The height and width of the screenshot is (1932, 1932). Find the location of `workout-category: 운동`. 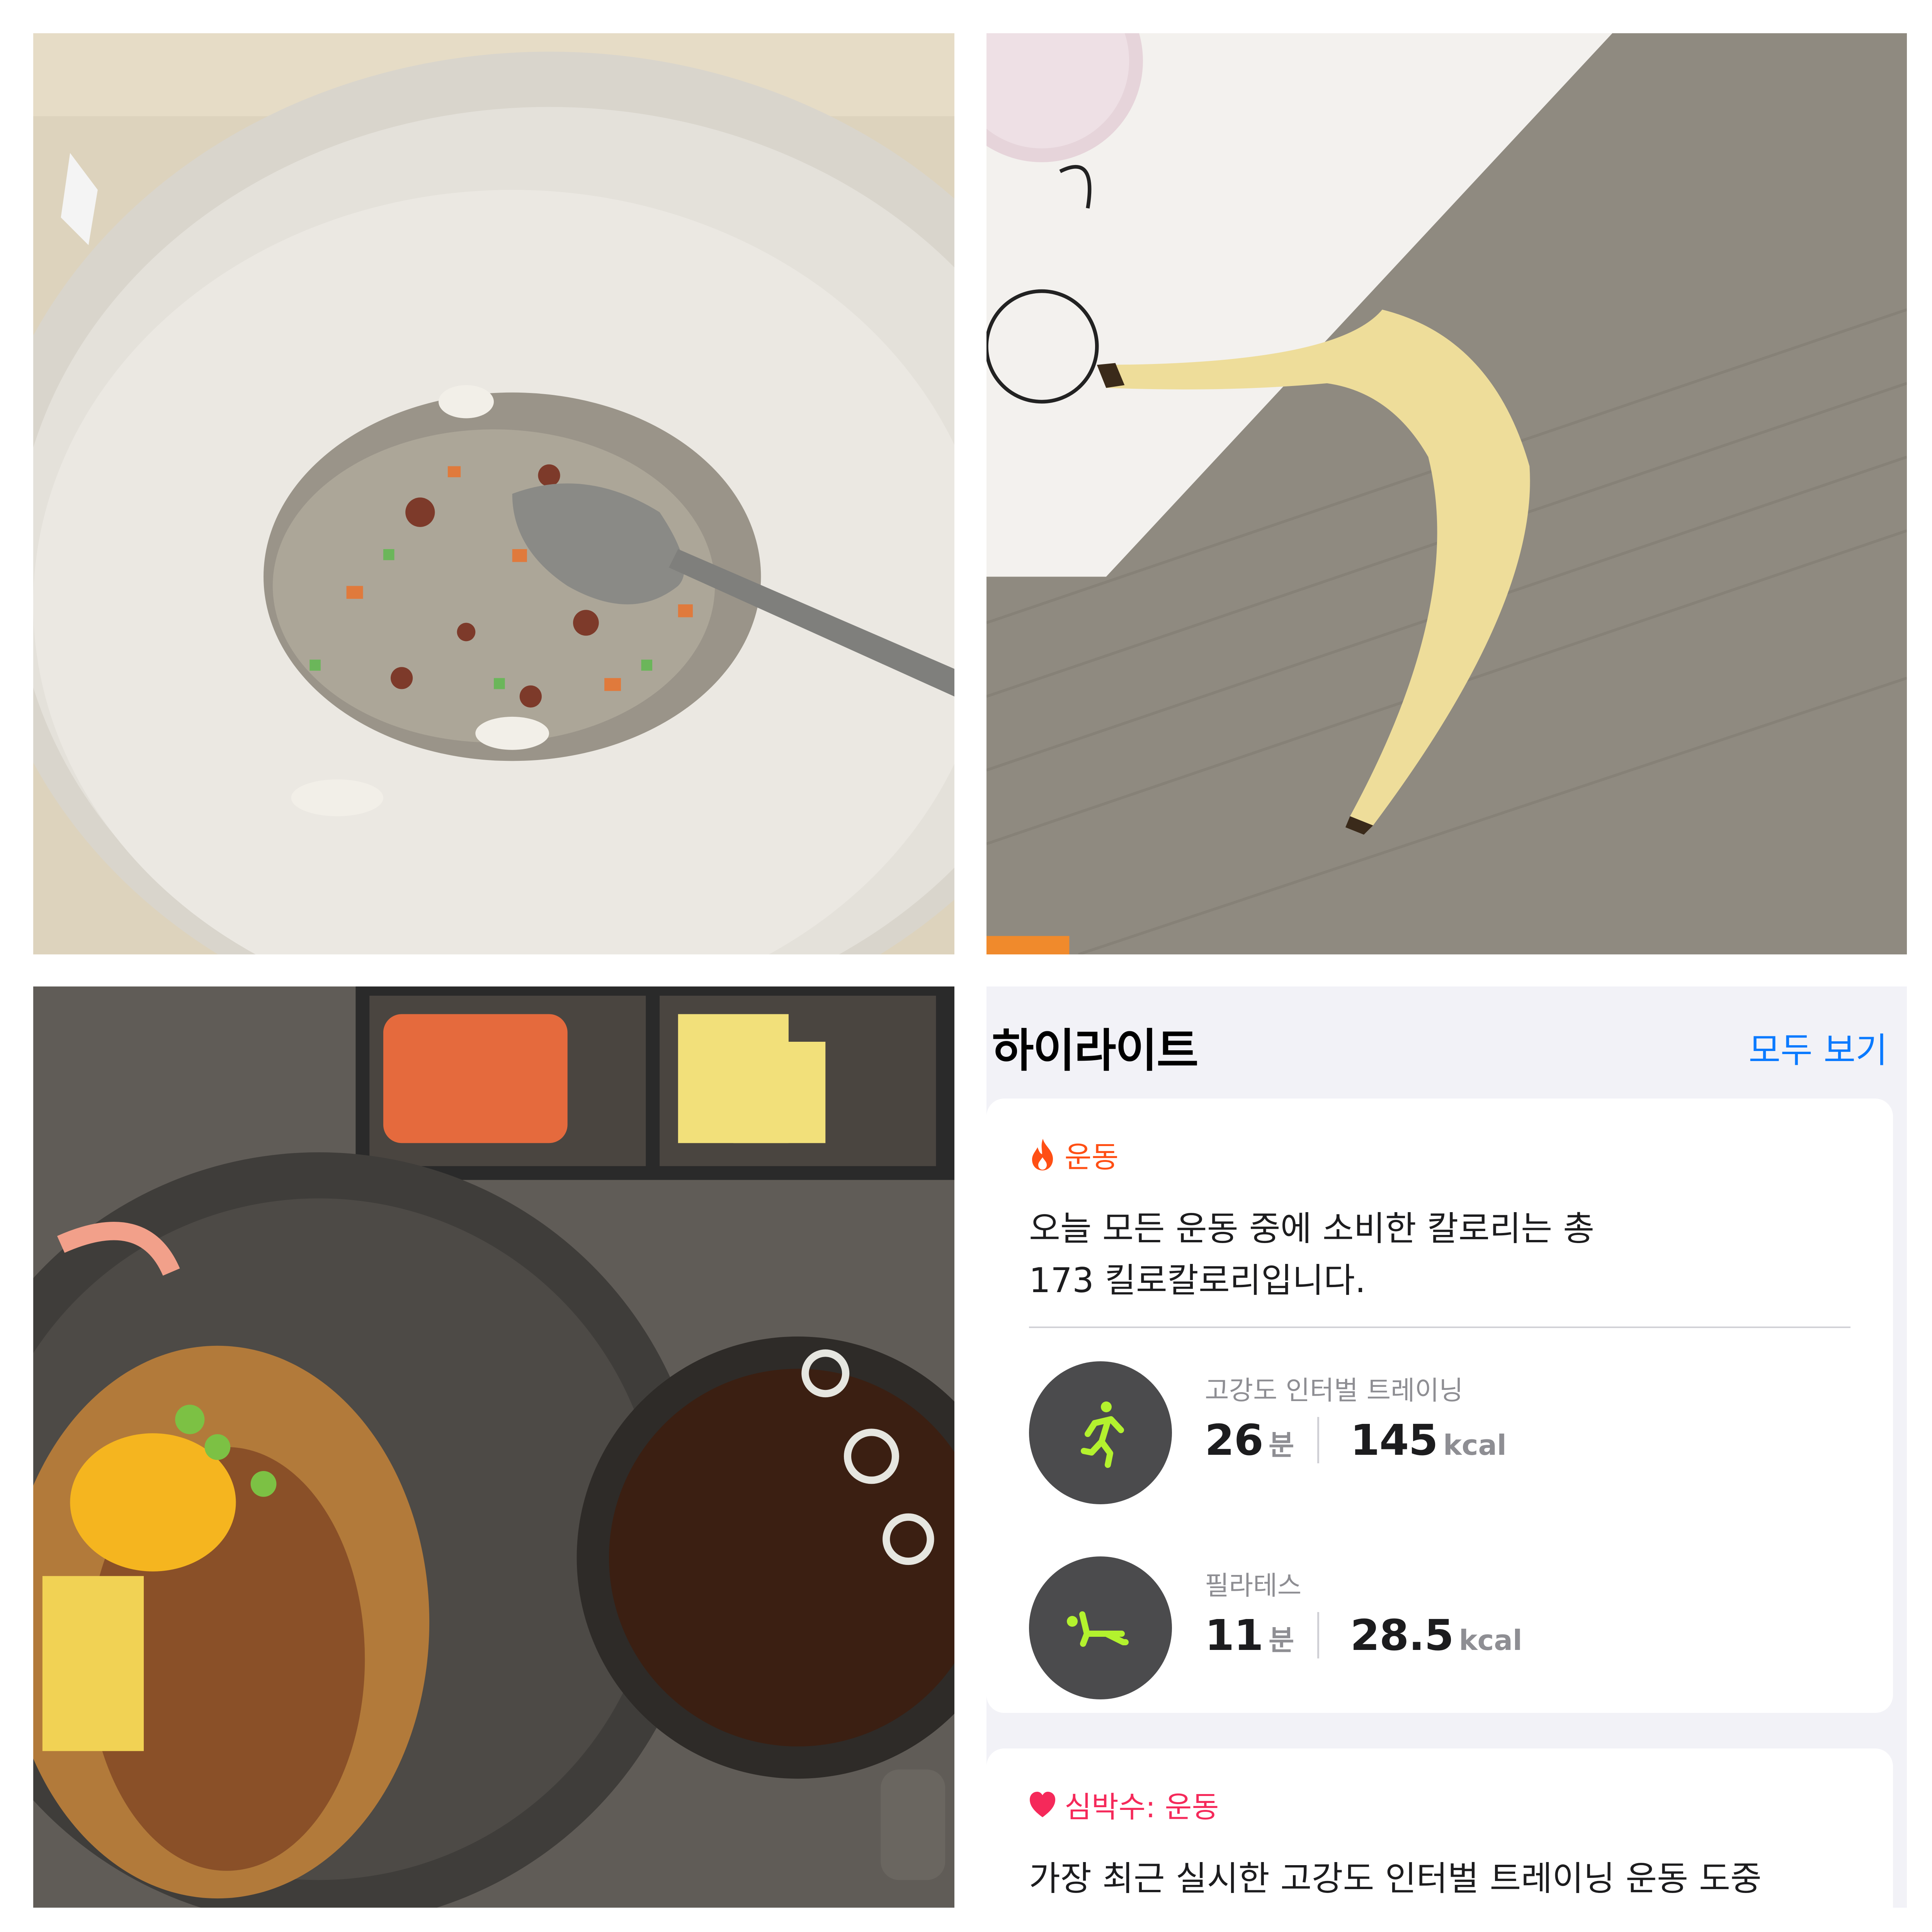

workout-category: 운동 is located at coordinates (1074, 1155).